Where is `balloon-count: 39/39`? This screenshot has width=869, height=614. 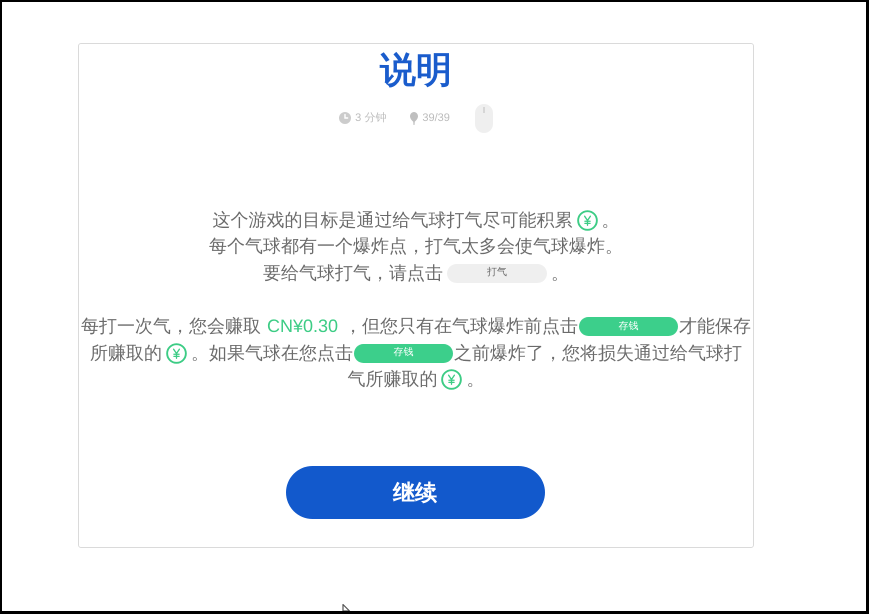 balloon-count: 39/39 is located at coordinates (436, 118).